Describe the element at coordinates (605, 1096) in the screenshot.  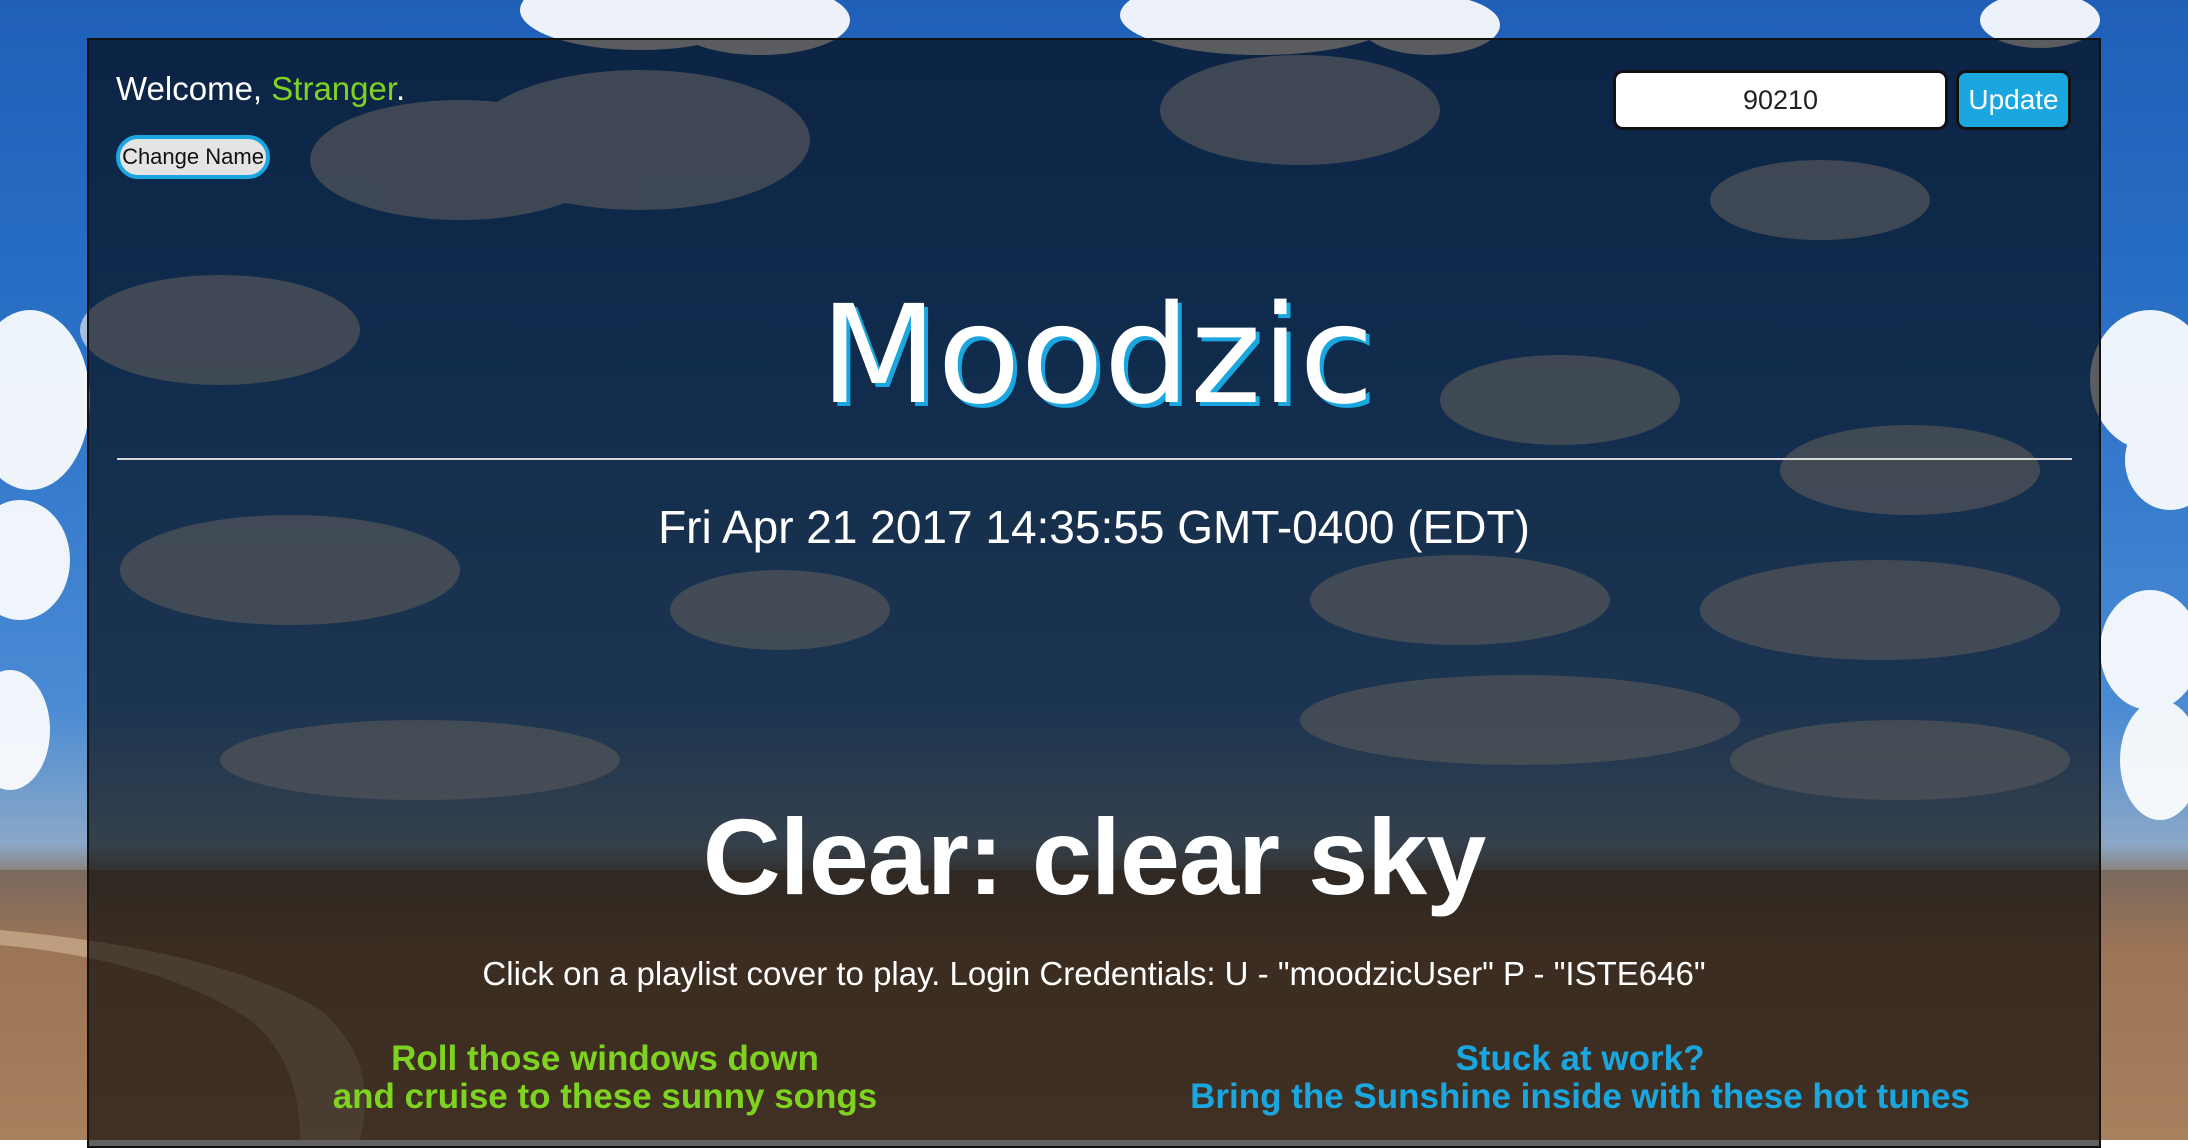
I see `playlist-heading-line: and cruise to these sunny songs` at that location.